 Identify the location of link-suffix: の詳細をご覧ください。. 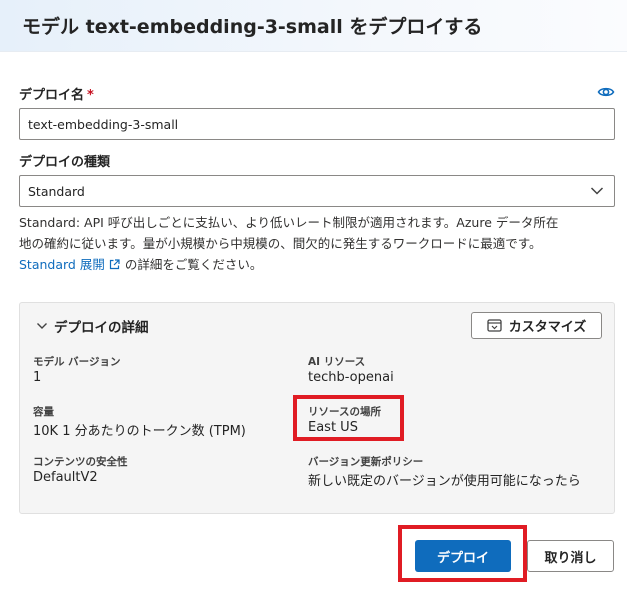
(193, 264).